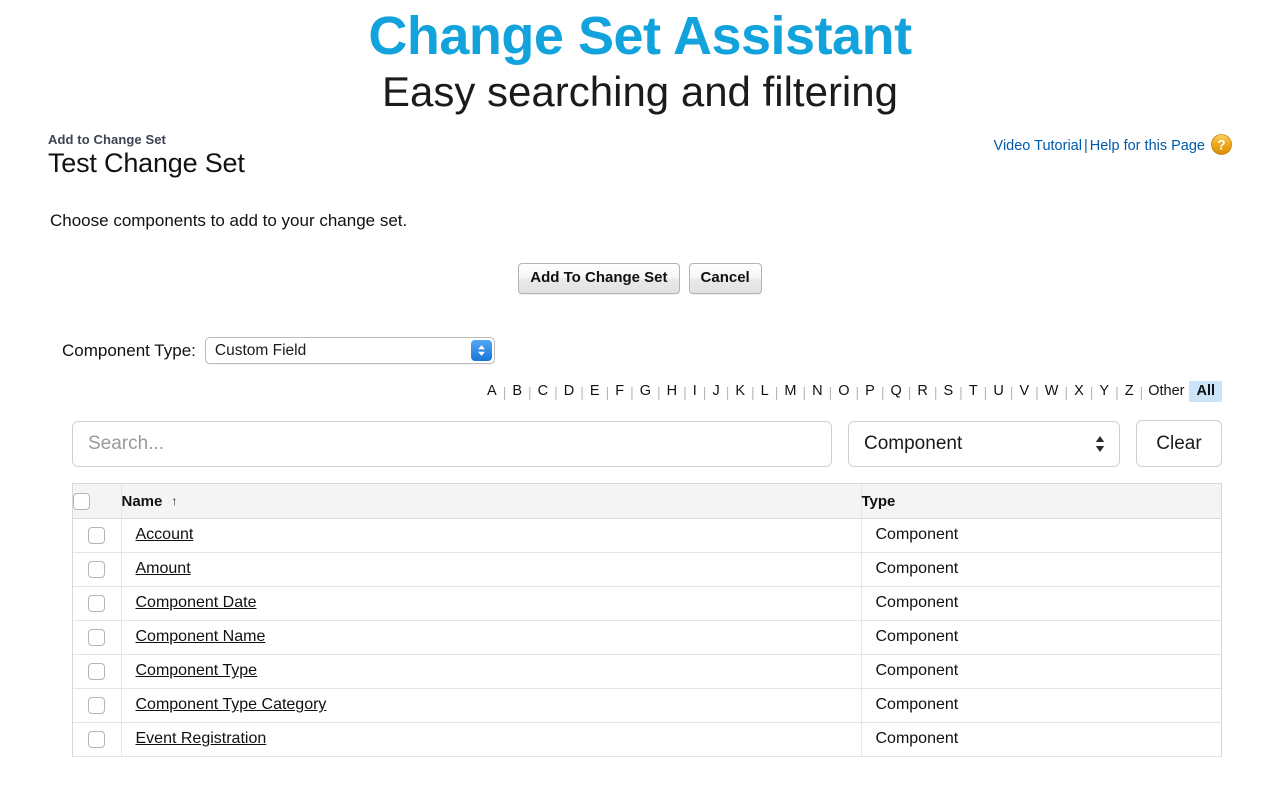 The height and width of the screenshot is (800, 1280). What do you see at coordinates (973, 391) in the screenshot?
I see `alpha-filter-t: T` at bounding box center [973, 391].